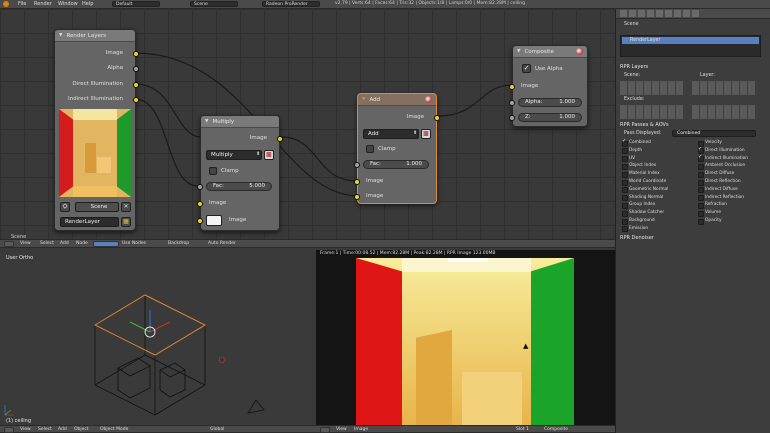  What do you see at coordinates (716, 174) in the screenshot?
I see `right-pass-checkbox: Direct Diffuse` at bounding box center [716, 174].